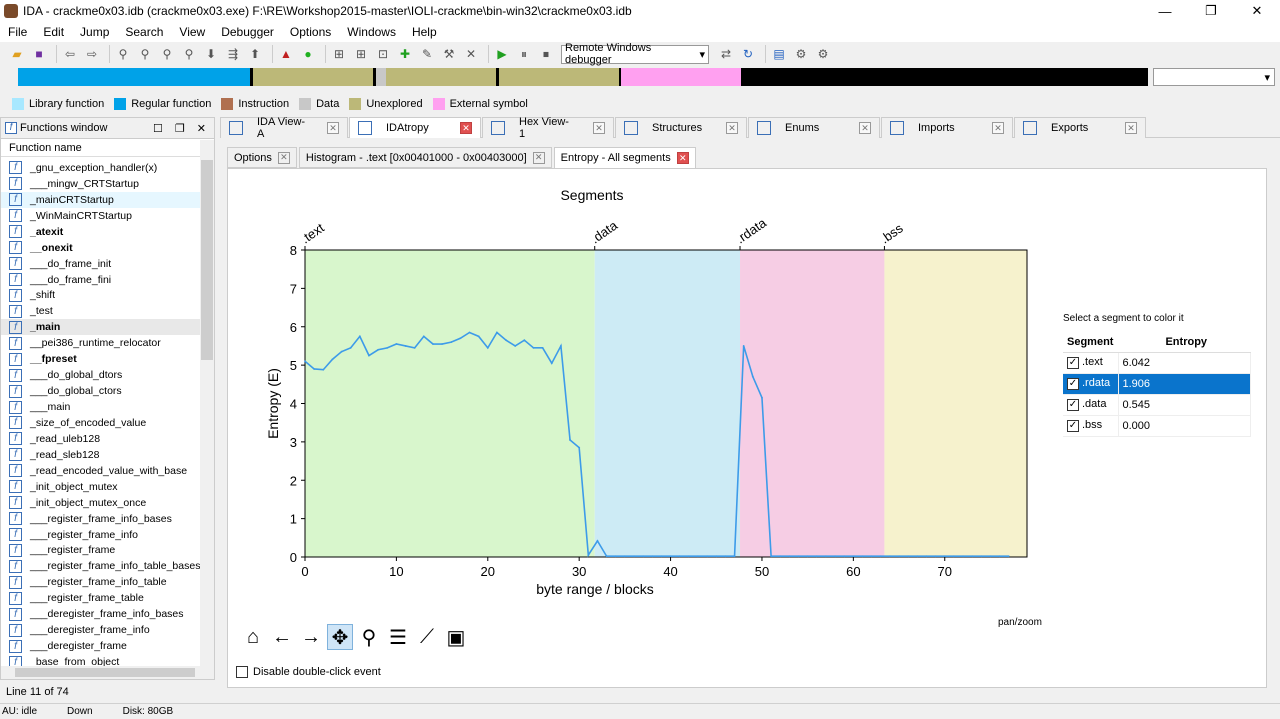  I want to click on patch-icon: ✎, so click(427, 54).